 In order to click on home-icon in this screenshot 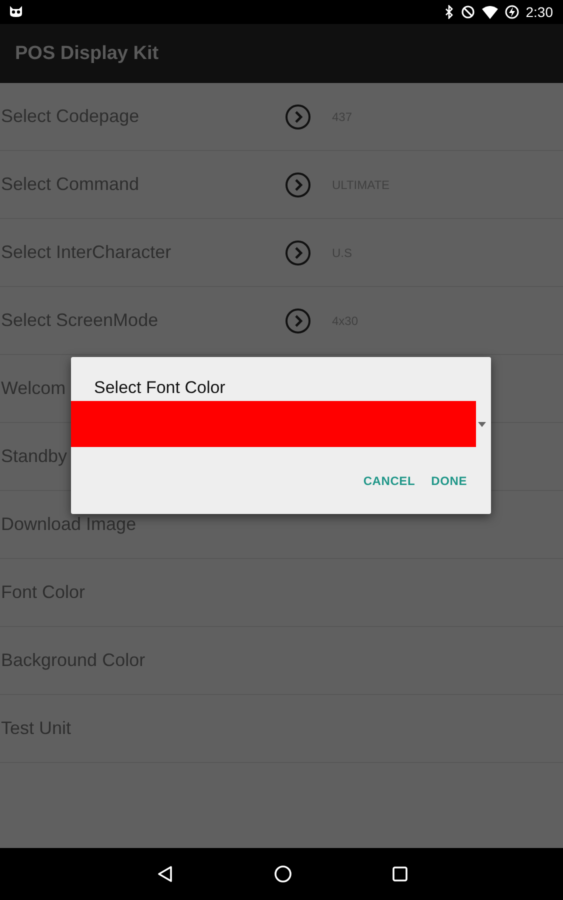, I will do `click(283, 874)`.